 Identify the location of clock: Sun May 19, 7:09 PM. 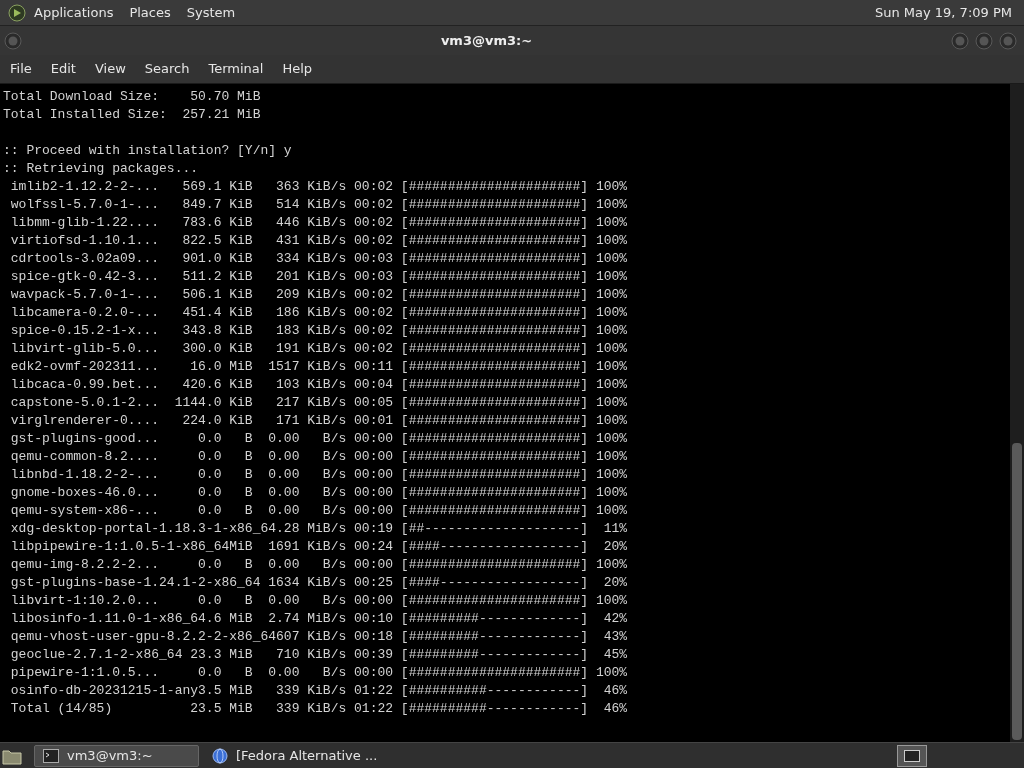
(943, 12).